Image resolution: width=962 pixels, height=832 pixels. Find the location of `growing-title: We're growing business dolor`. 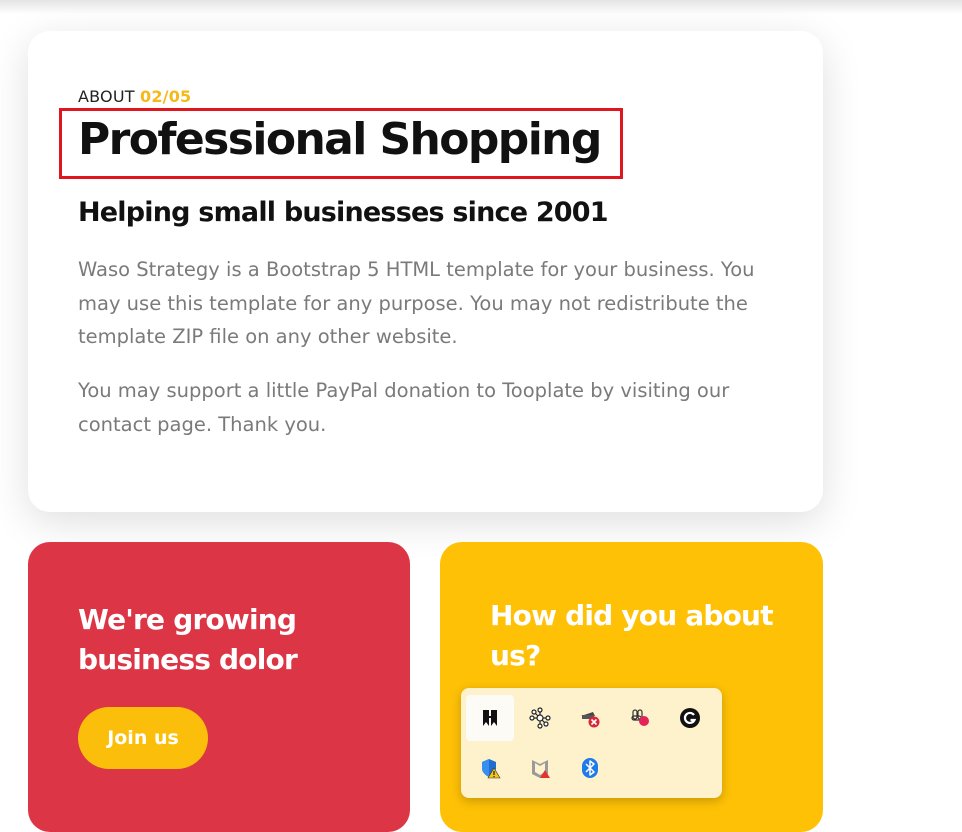

growing-title: We're growing business dolor is located at coordinates (188, 639).